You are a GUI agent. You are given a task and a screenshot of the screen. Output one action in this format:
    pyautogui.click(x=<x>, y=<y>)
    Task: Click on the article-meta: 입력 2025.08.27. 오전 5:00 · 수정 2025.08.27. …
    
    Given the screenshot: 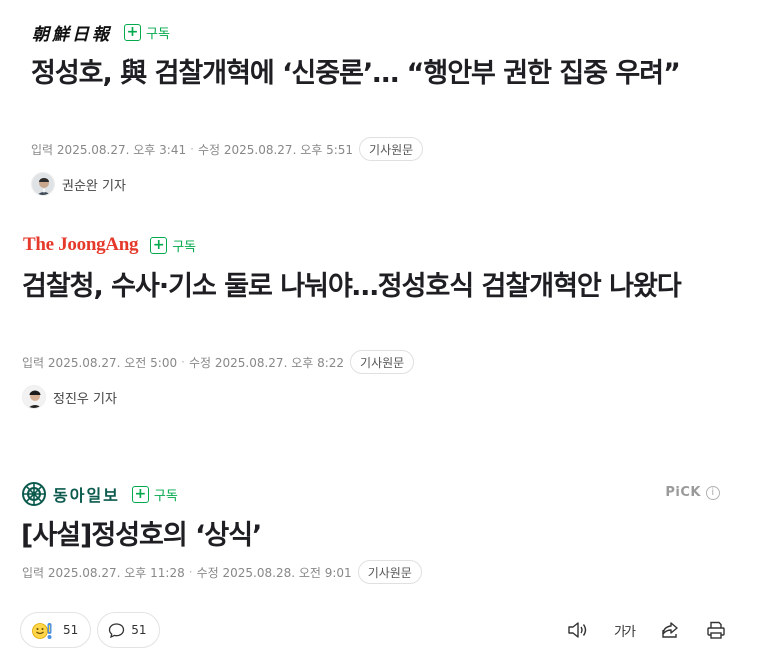 What is the action you would take?
    pyautogui.click(x=218, y=362)
    